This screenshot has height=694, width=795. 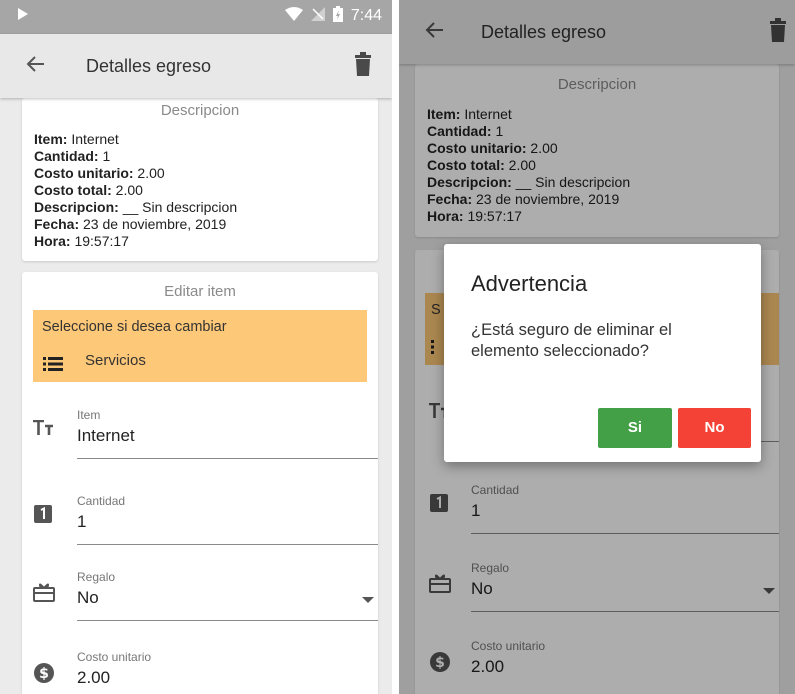 I want to click on dropdown-arrow-icon, so click(x=368, y=600).